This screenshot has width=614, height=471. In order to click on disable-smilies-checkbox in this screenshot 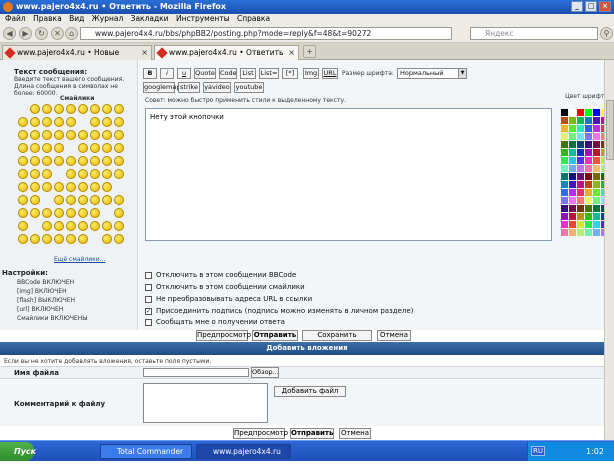, I will do `click(148, 287)`.